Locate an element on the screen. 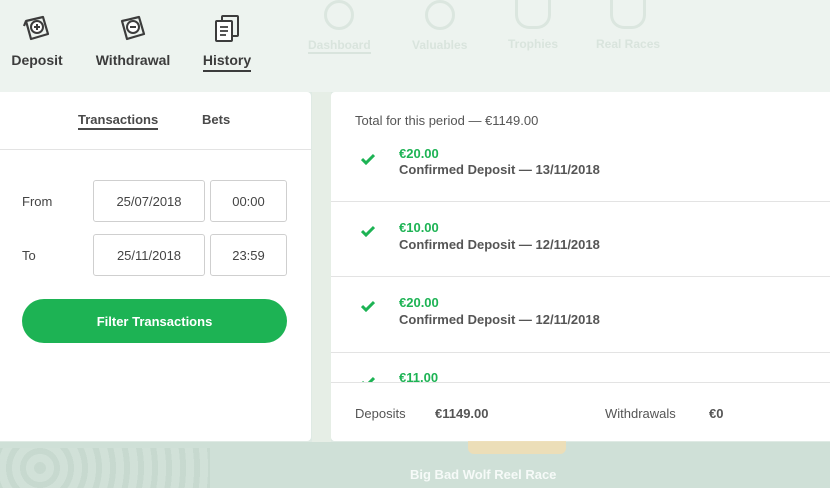  nav-history-label: History is located at coordinates (227, 62).